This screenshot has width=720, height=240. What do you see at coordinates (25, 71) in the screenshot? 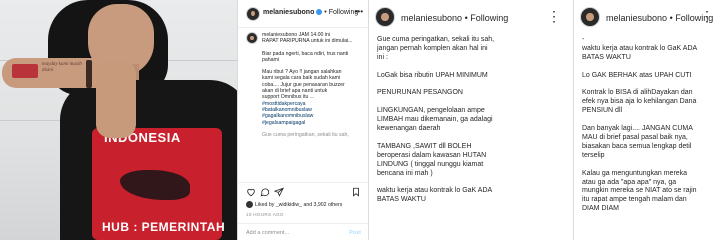
I see `tattoo-flag` at bounding box center [25, 71].